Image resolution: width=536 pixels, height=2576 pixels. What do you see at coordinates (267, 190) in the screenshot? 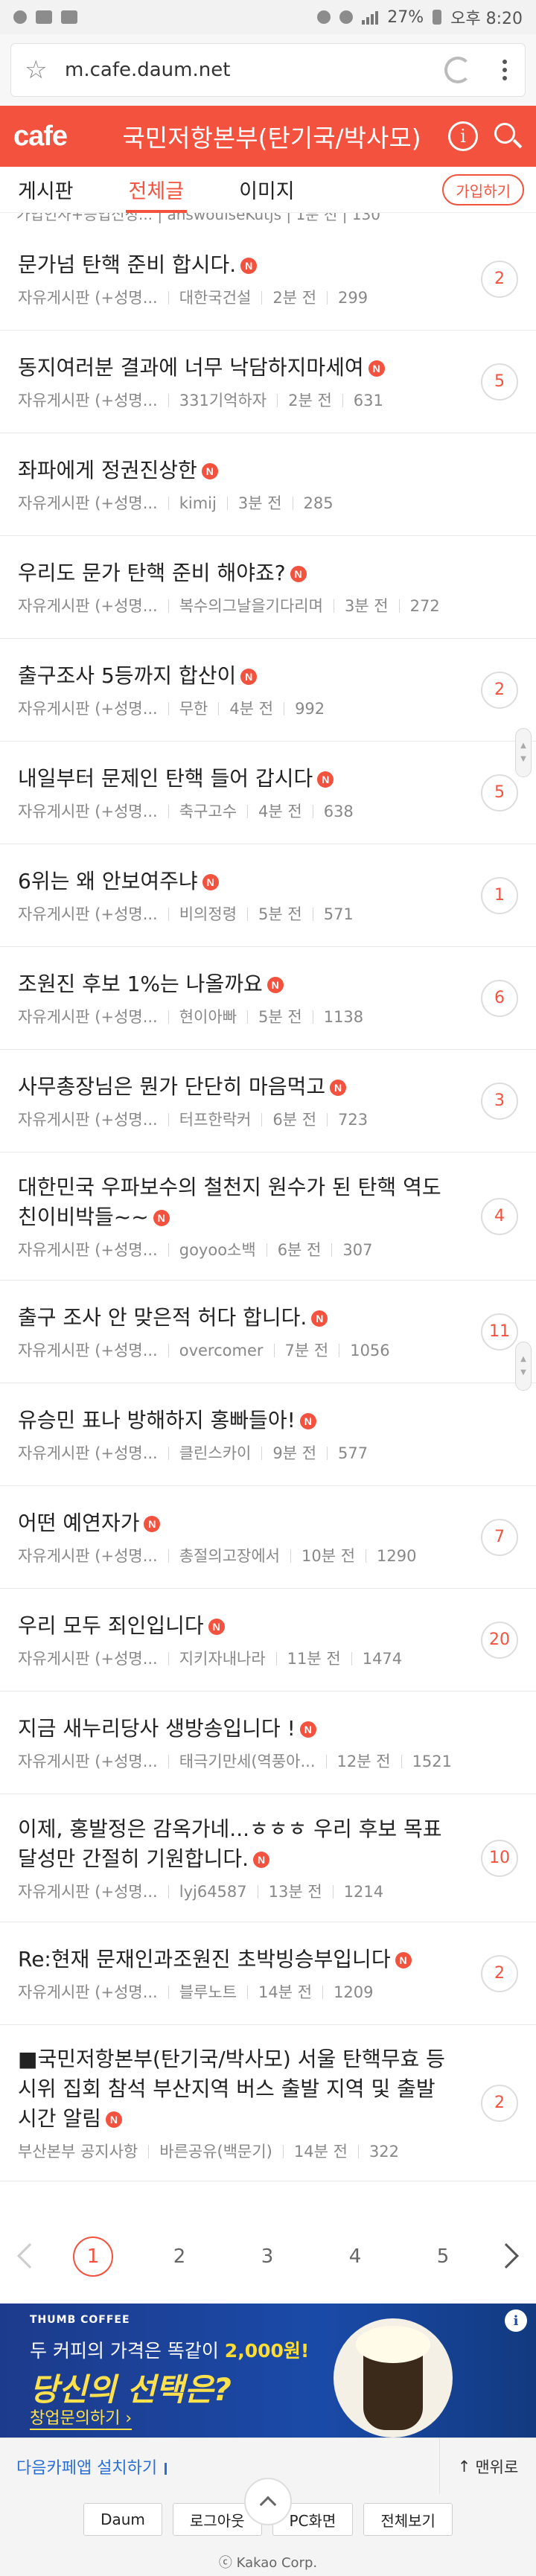
I see `tab-images: 이미지` at bounding box center [267, 190].